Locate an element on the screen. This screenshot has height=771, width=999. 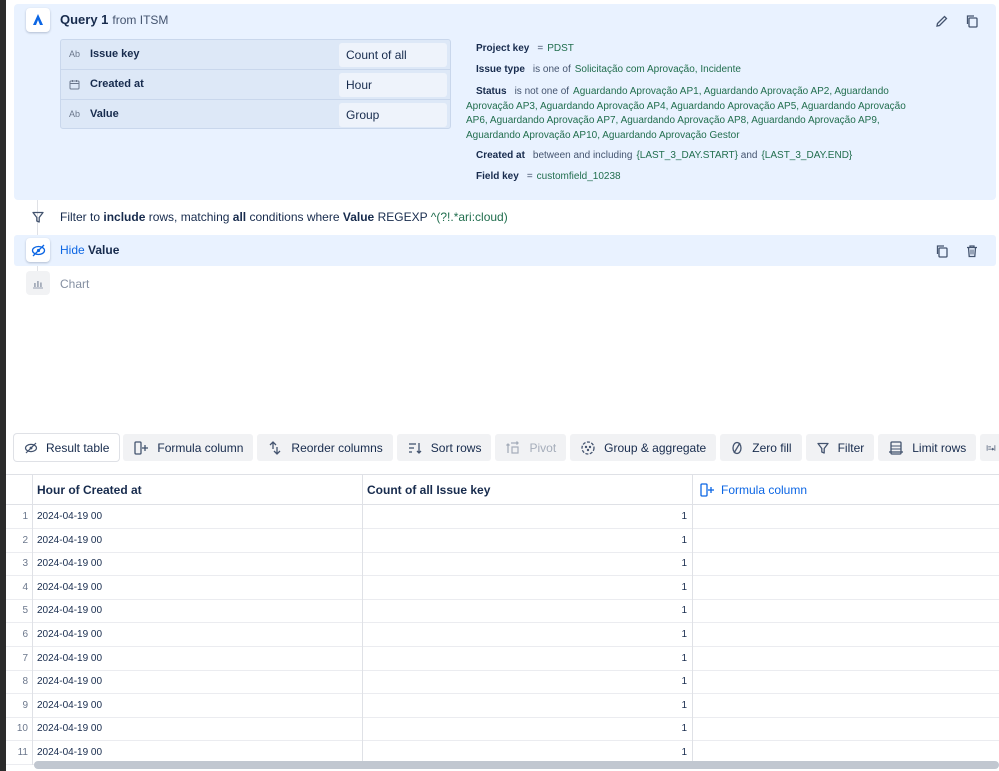
column-header-count: Count of all Issue key is located at coordinates (528, 490).